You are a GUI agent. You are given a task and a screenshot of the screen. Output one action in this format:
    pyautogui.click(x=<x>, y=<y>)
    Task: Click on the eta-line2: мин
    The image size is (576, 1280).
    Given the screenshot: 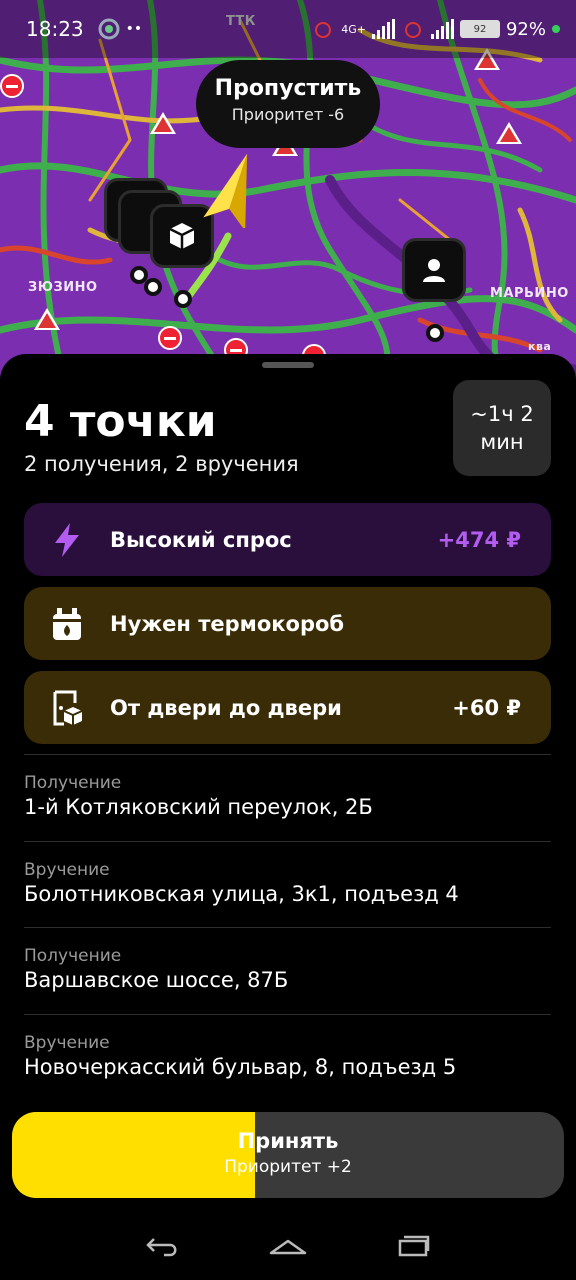 What is the action you would take?
    pyautogui.click(x=502, y=442)
    